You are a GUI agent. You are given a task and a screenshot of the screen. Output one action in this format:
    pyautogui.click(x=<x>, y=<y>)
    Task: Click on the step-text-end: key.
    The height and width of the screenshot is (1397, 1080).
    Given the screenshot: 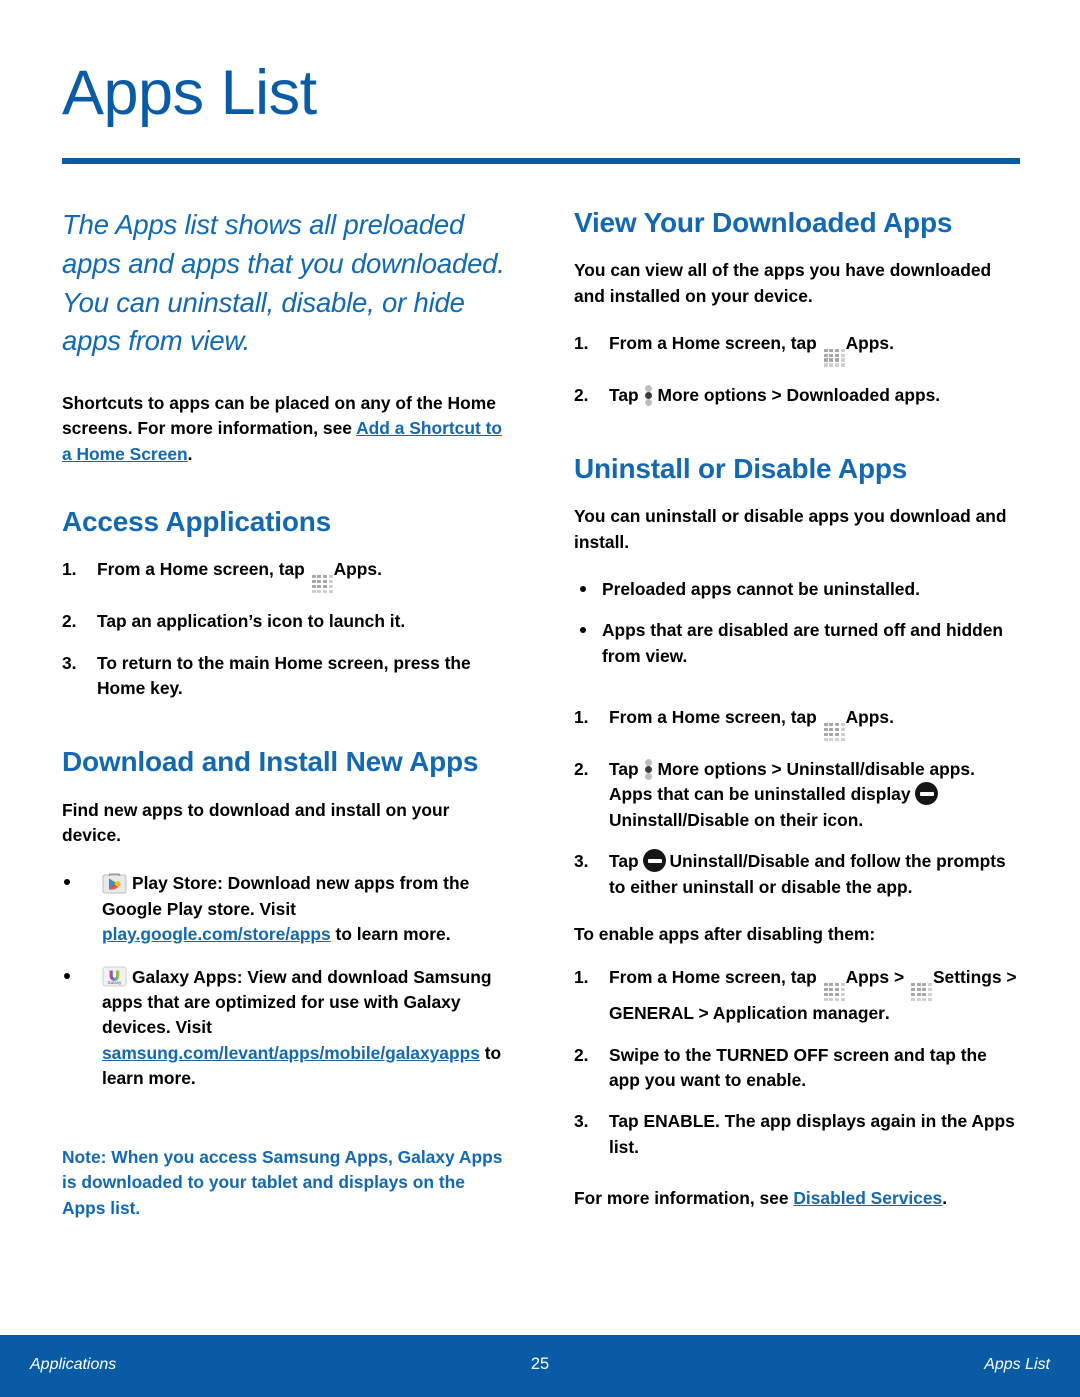 What is the action you would take?
    pyautogui.click(x=164, y=687)
    